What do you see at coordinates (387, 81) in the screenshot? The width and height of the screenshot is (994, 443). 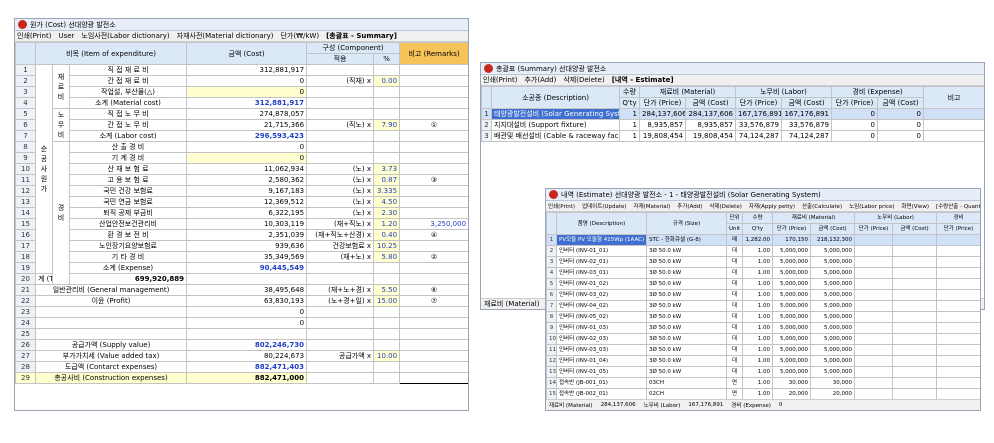 I see `percent-input: 0.00` at bounding box center [387, 81].